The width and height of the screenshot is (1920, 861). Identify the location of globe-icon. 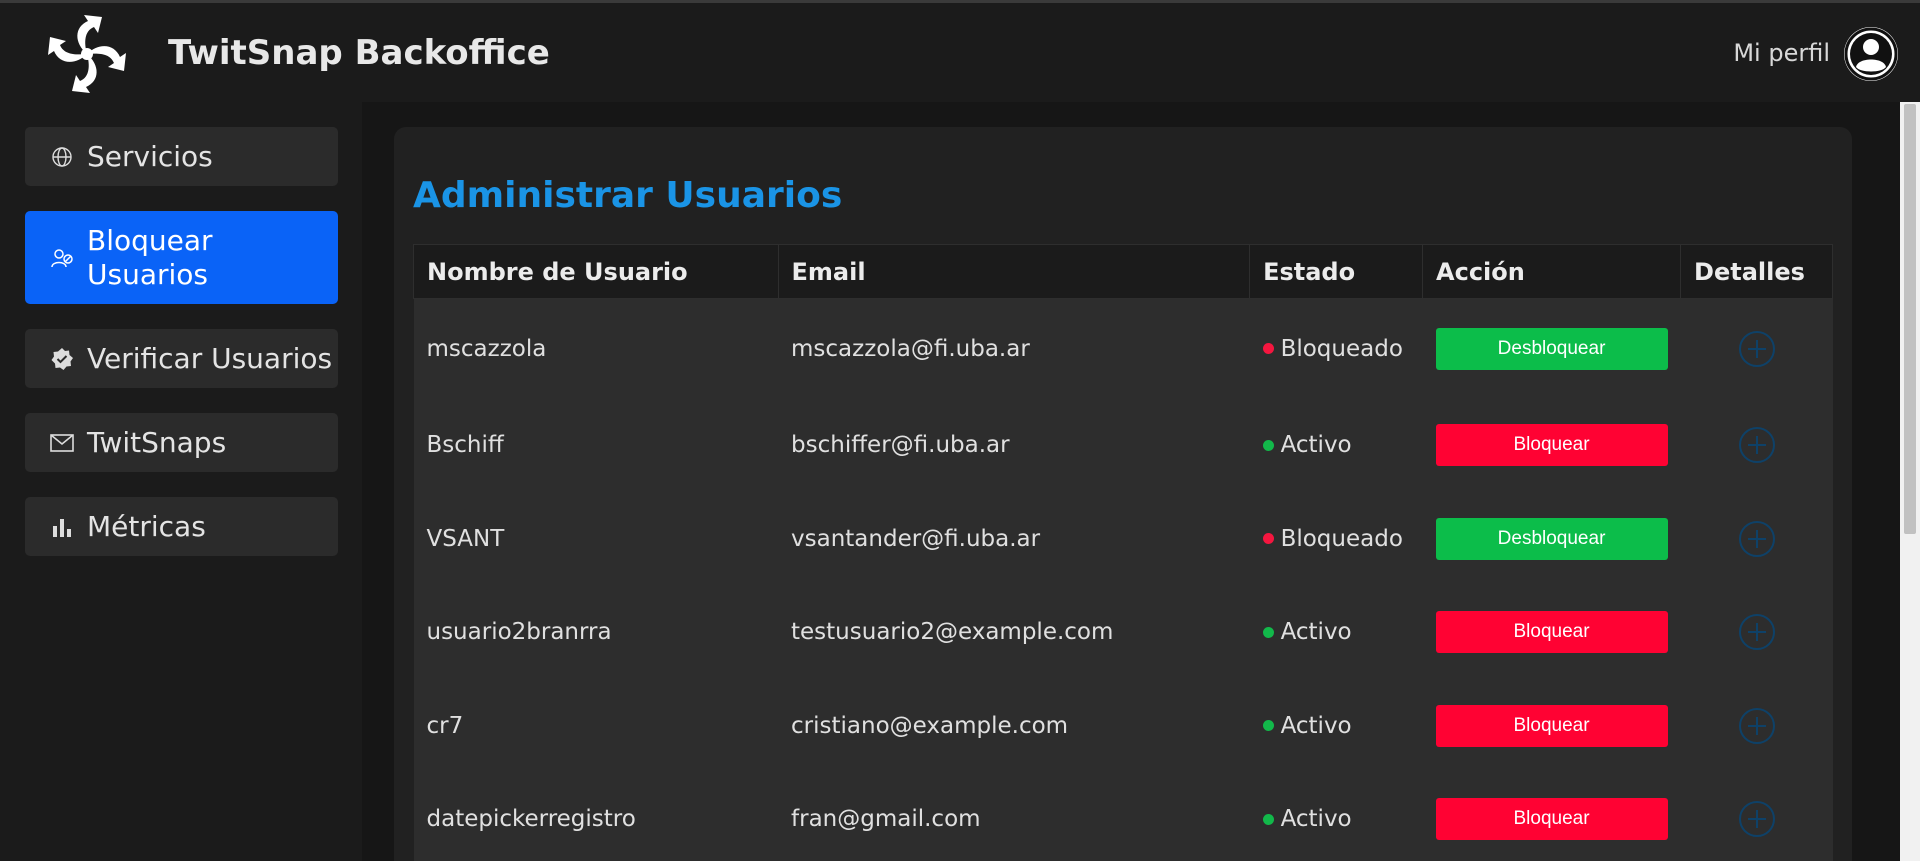
(62, 157).